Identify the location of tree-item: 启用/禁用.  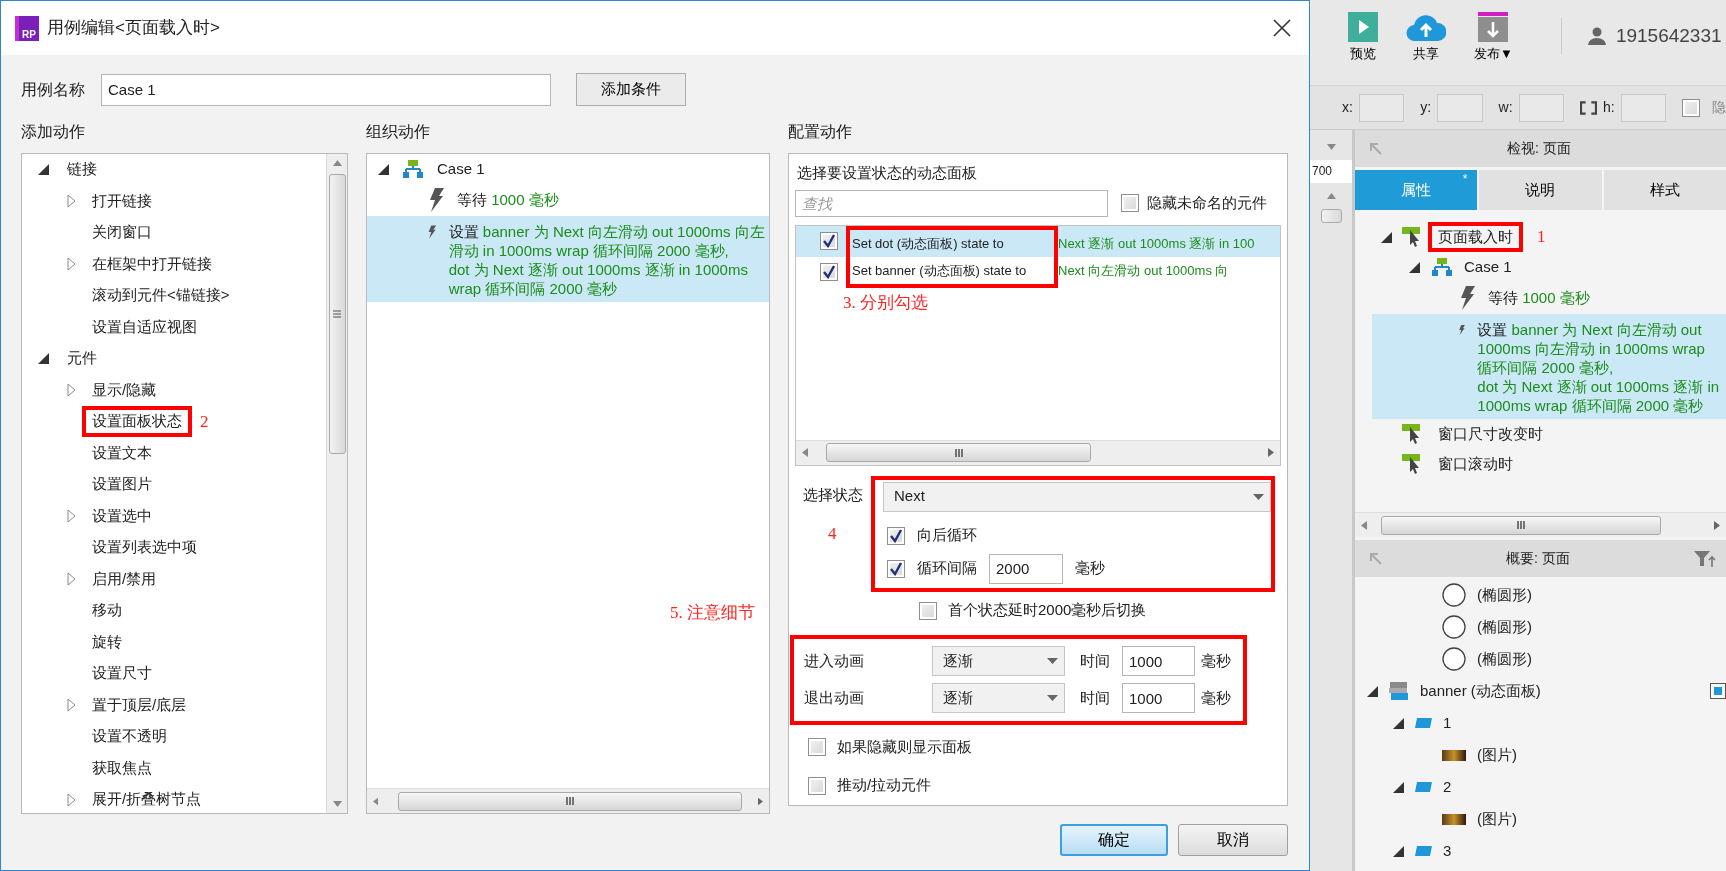
(124, 579).